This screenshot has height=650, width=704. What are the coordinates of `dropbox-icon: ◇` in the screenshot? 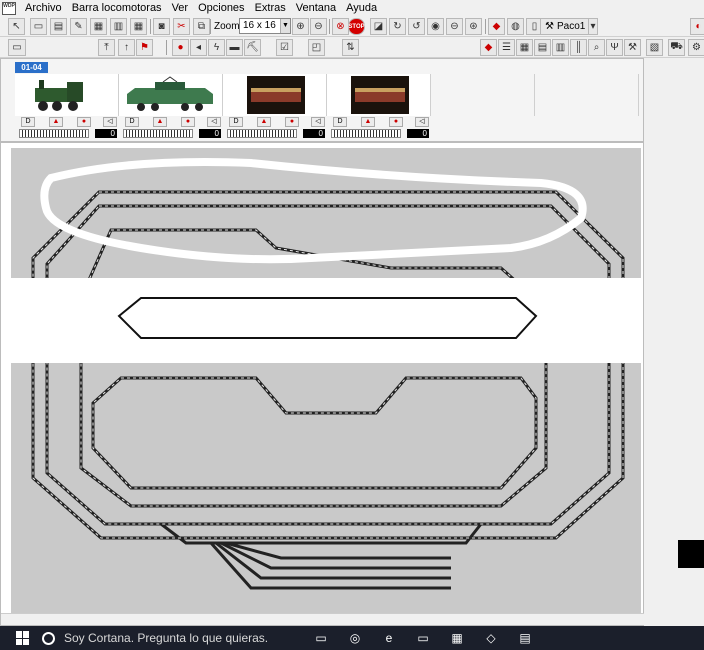 It's located at (491, 638).